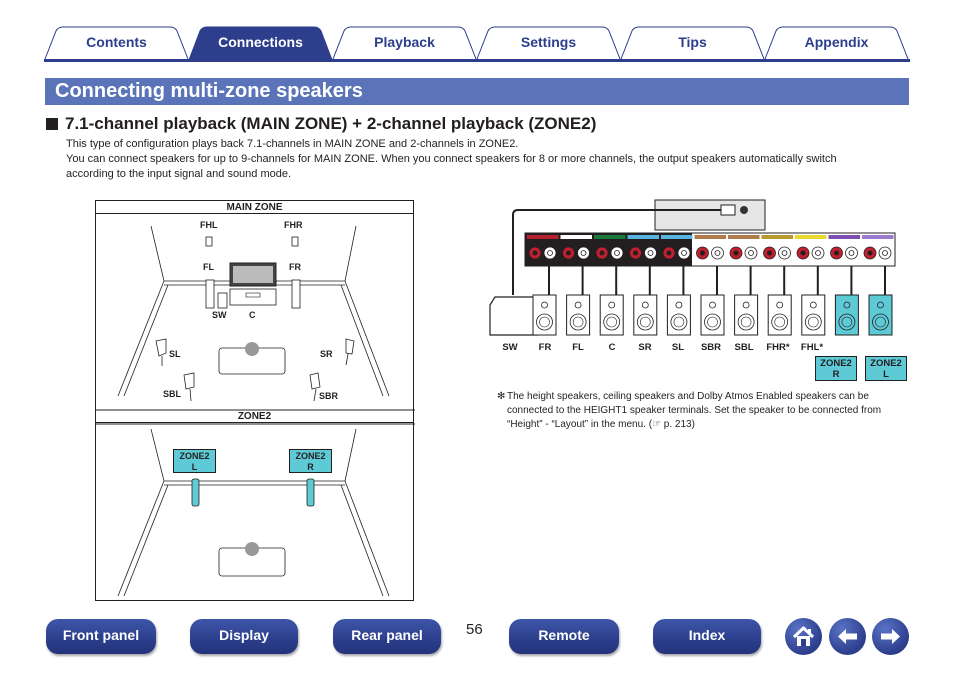  Describe the element at coordinates (252, 315) in the screenshot. I see `label-c: C` at that location.